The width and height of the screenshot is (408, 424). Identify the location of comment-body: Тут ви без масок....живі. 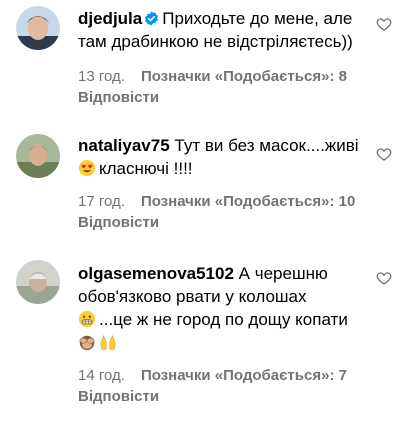
(266, 145).